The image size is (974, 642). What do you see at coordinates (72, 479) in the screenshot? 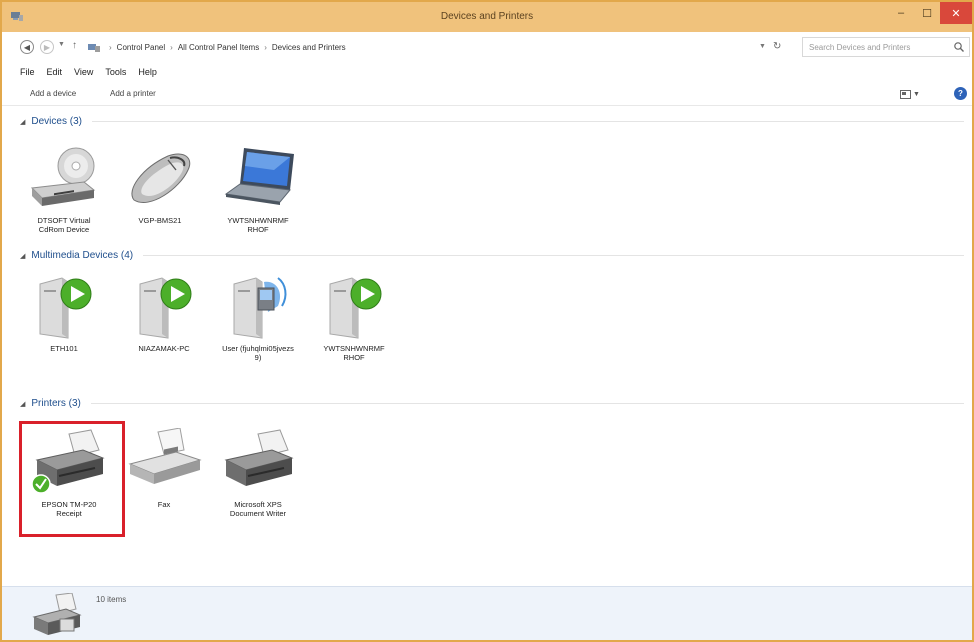
I see `selected-printer-highlight` at bounding box center [72, 479].